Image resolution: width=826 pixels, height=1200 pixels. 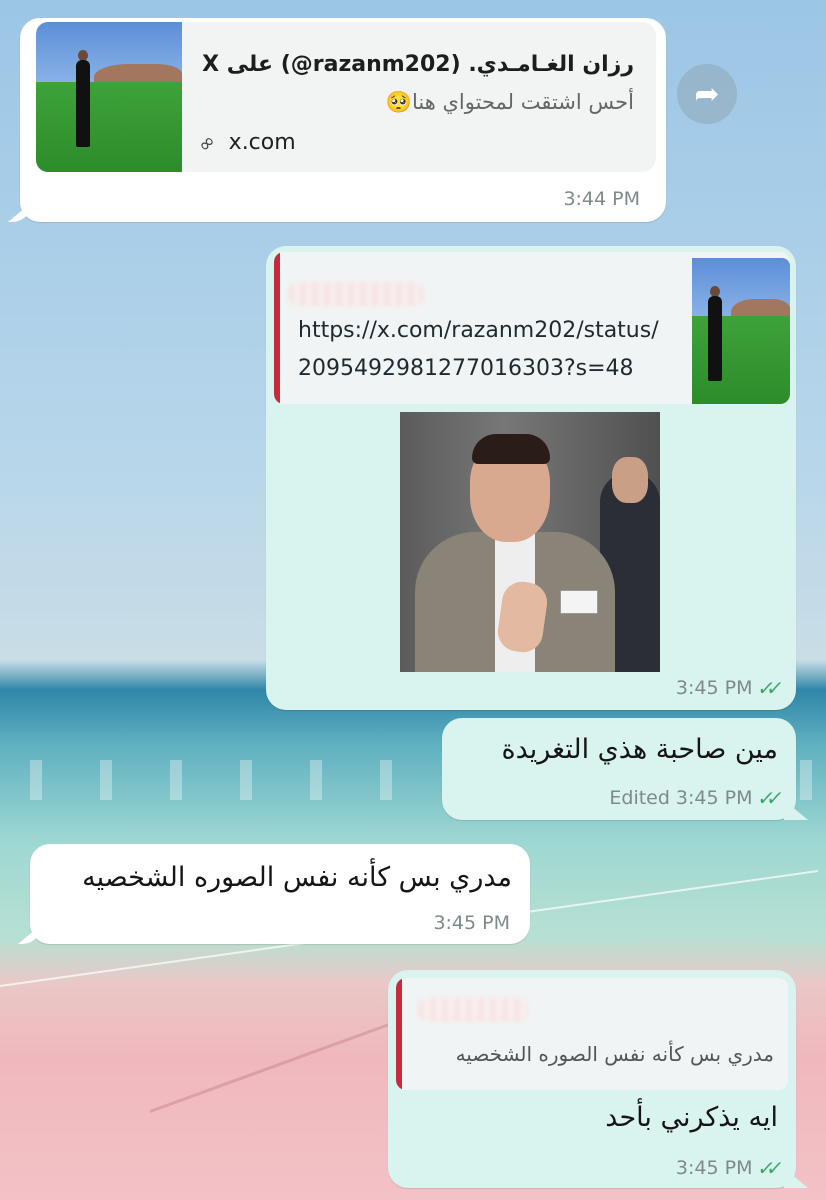 What do you see at coordinates (280, 894) in the screenshot?
I see `incoming-message-text: مدري بس كأنه نفس الصوره الشخصيه 3:45 PM` at bounding box center [280, 894].